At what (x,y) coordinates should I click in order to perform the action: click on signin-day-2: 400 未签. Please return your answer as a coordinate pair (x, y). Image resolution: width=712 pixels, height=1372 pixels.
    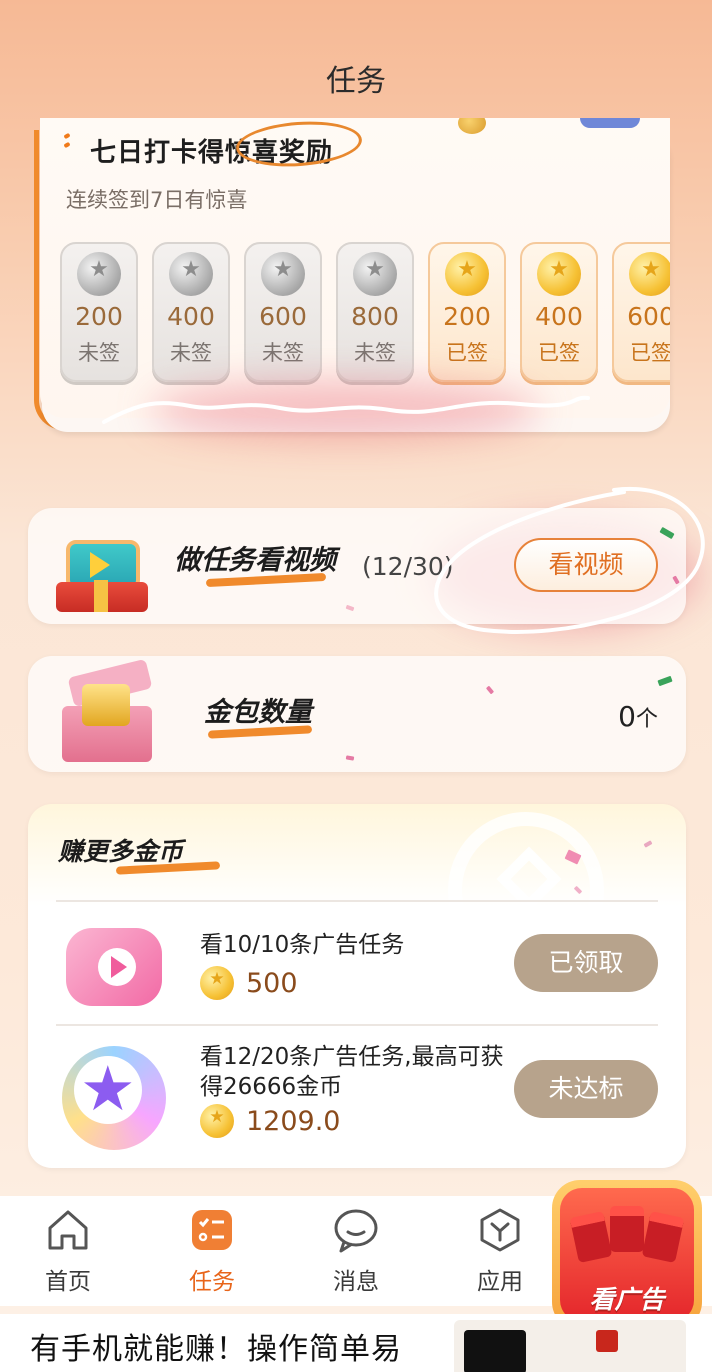
    Looking at the image, I should click on (191, 312).